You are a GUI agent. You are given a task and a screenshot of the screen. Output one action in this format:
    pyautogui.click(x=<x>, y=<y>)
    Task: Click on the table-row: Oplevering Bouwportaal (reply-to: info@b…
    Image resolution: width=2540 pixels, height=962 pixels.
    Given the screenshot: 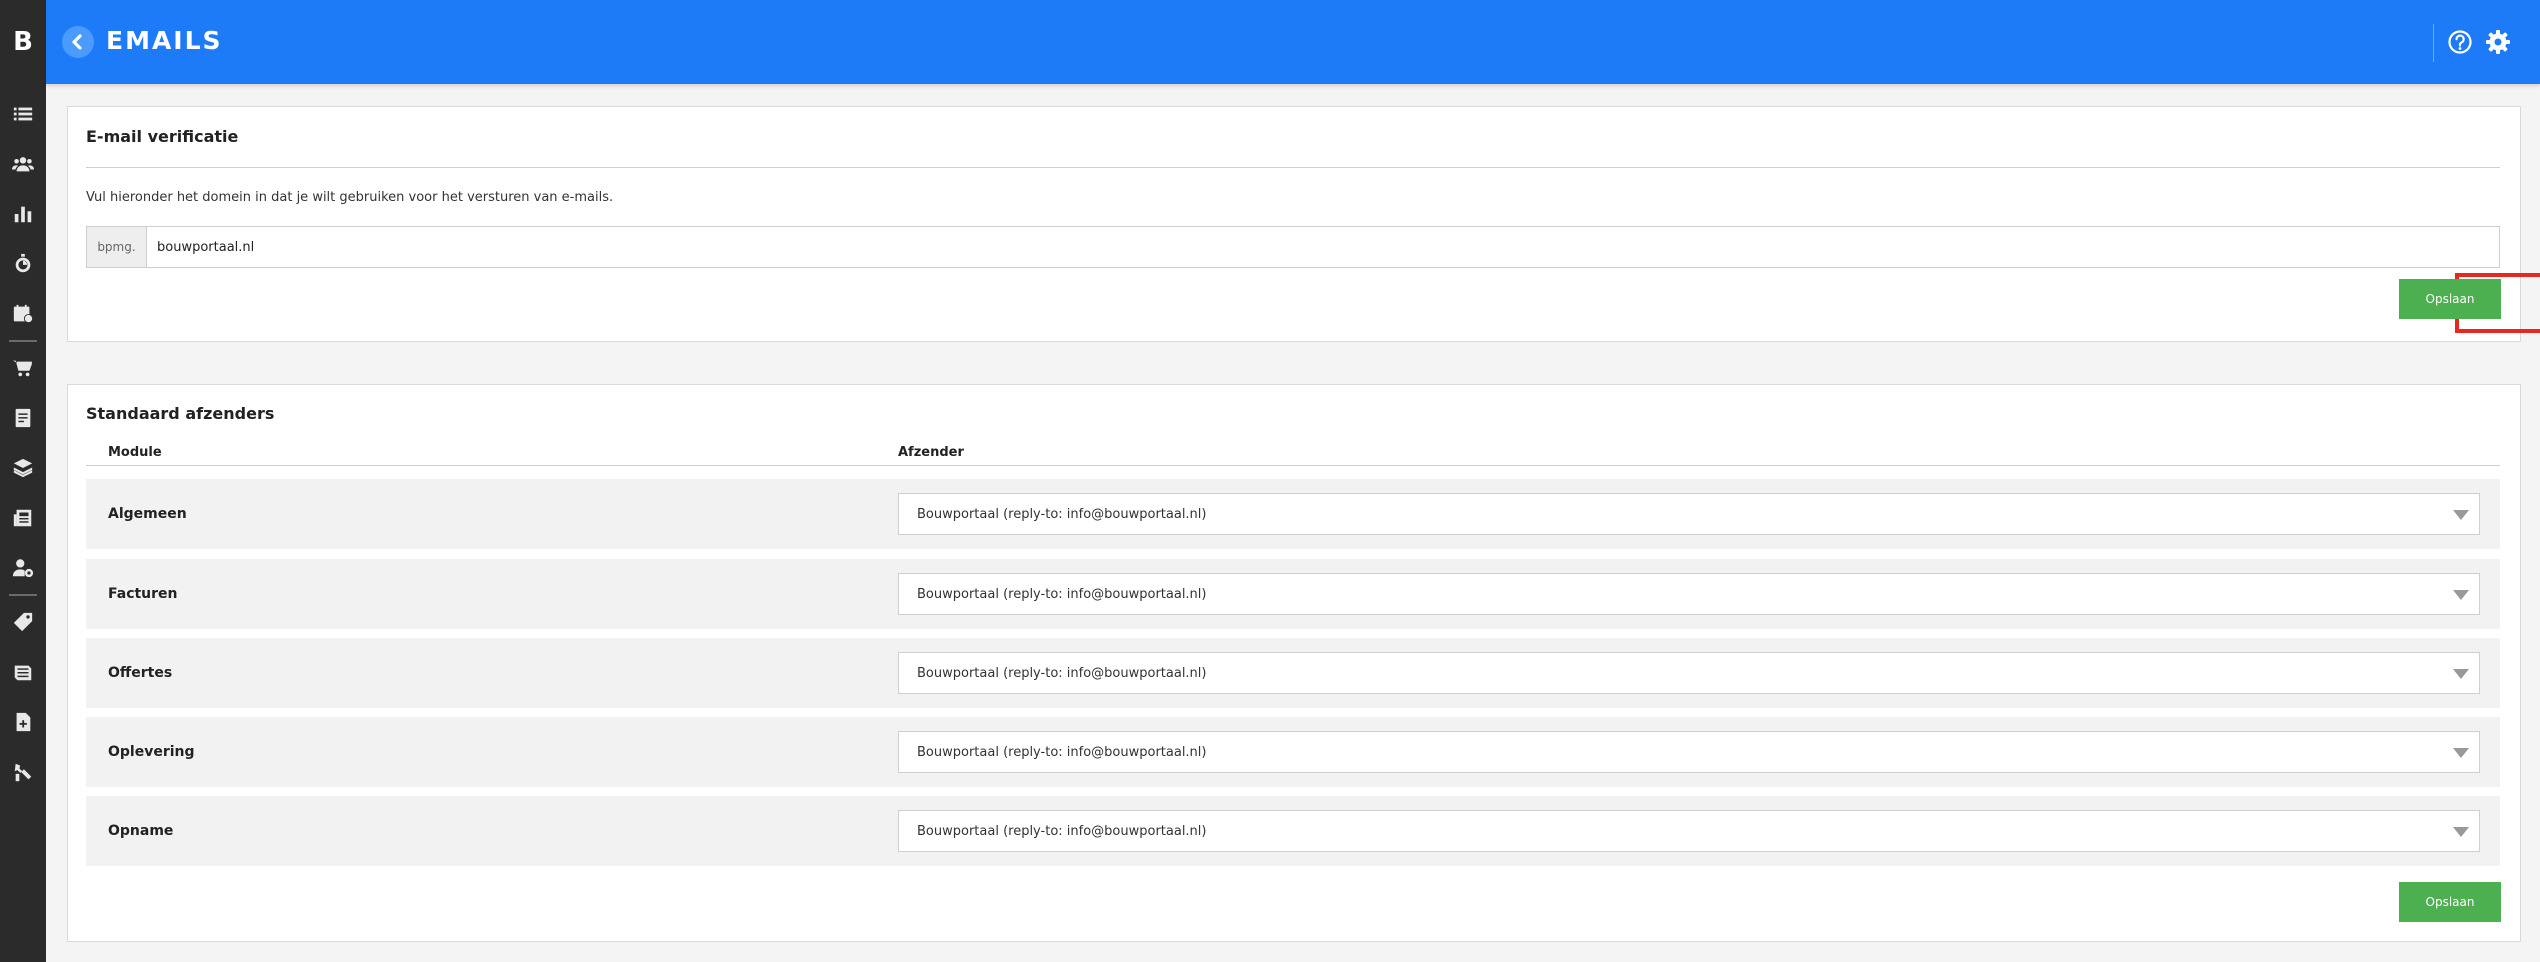 What is the action you would take?
    pyautogui.click(x=1293, y=752)
    